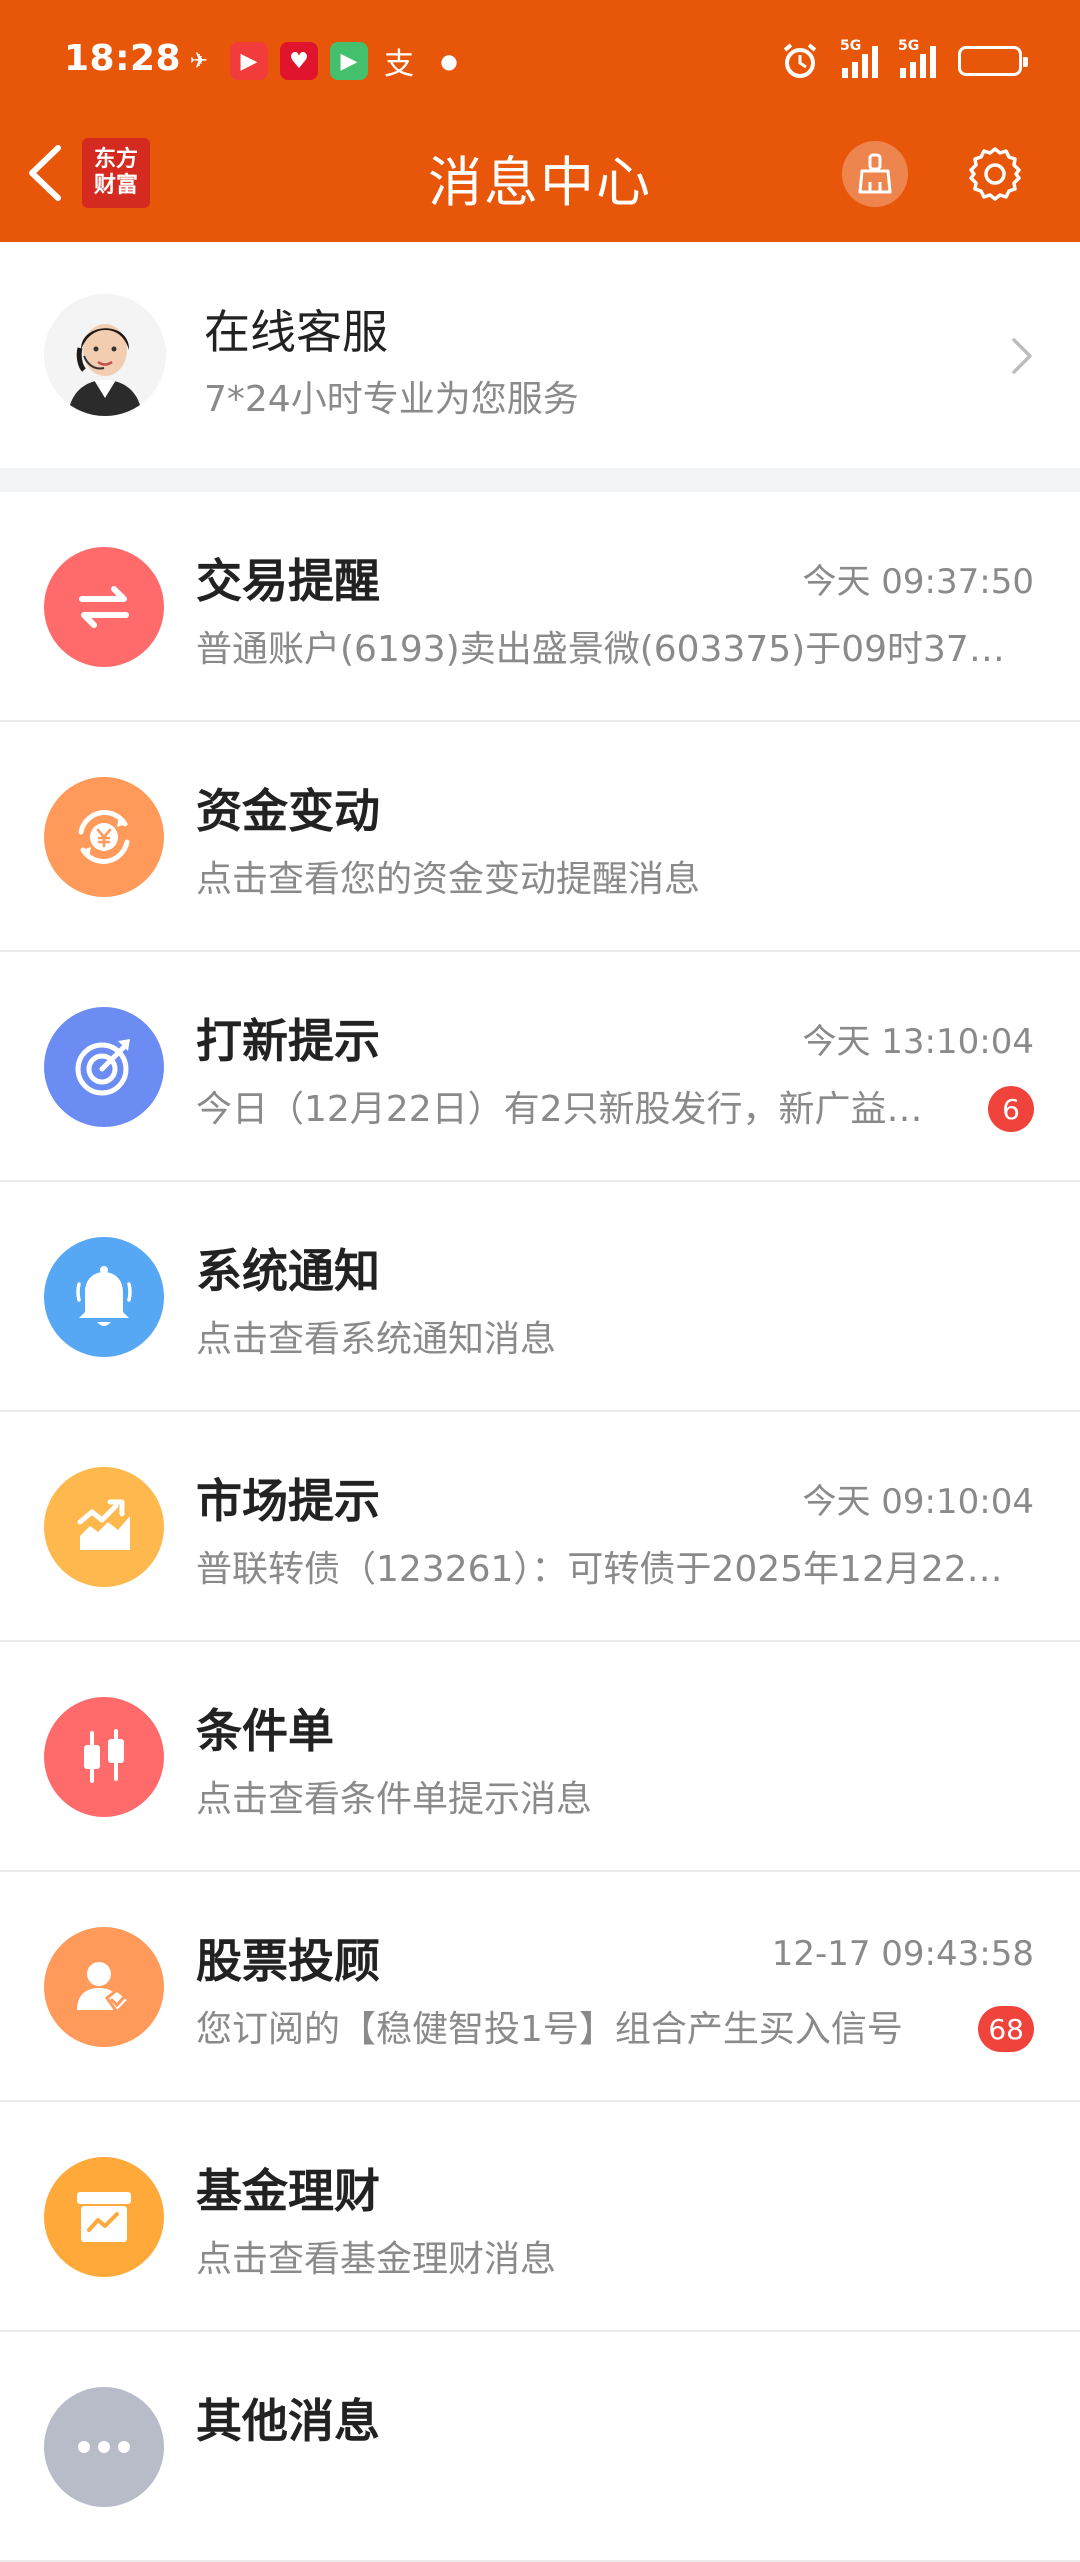  Describe the element at coordinates (540, 182) in the screenshot. I see `page-title: 消息中心` at that location.